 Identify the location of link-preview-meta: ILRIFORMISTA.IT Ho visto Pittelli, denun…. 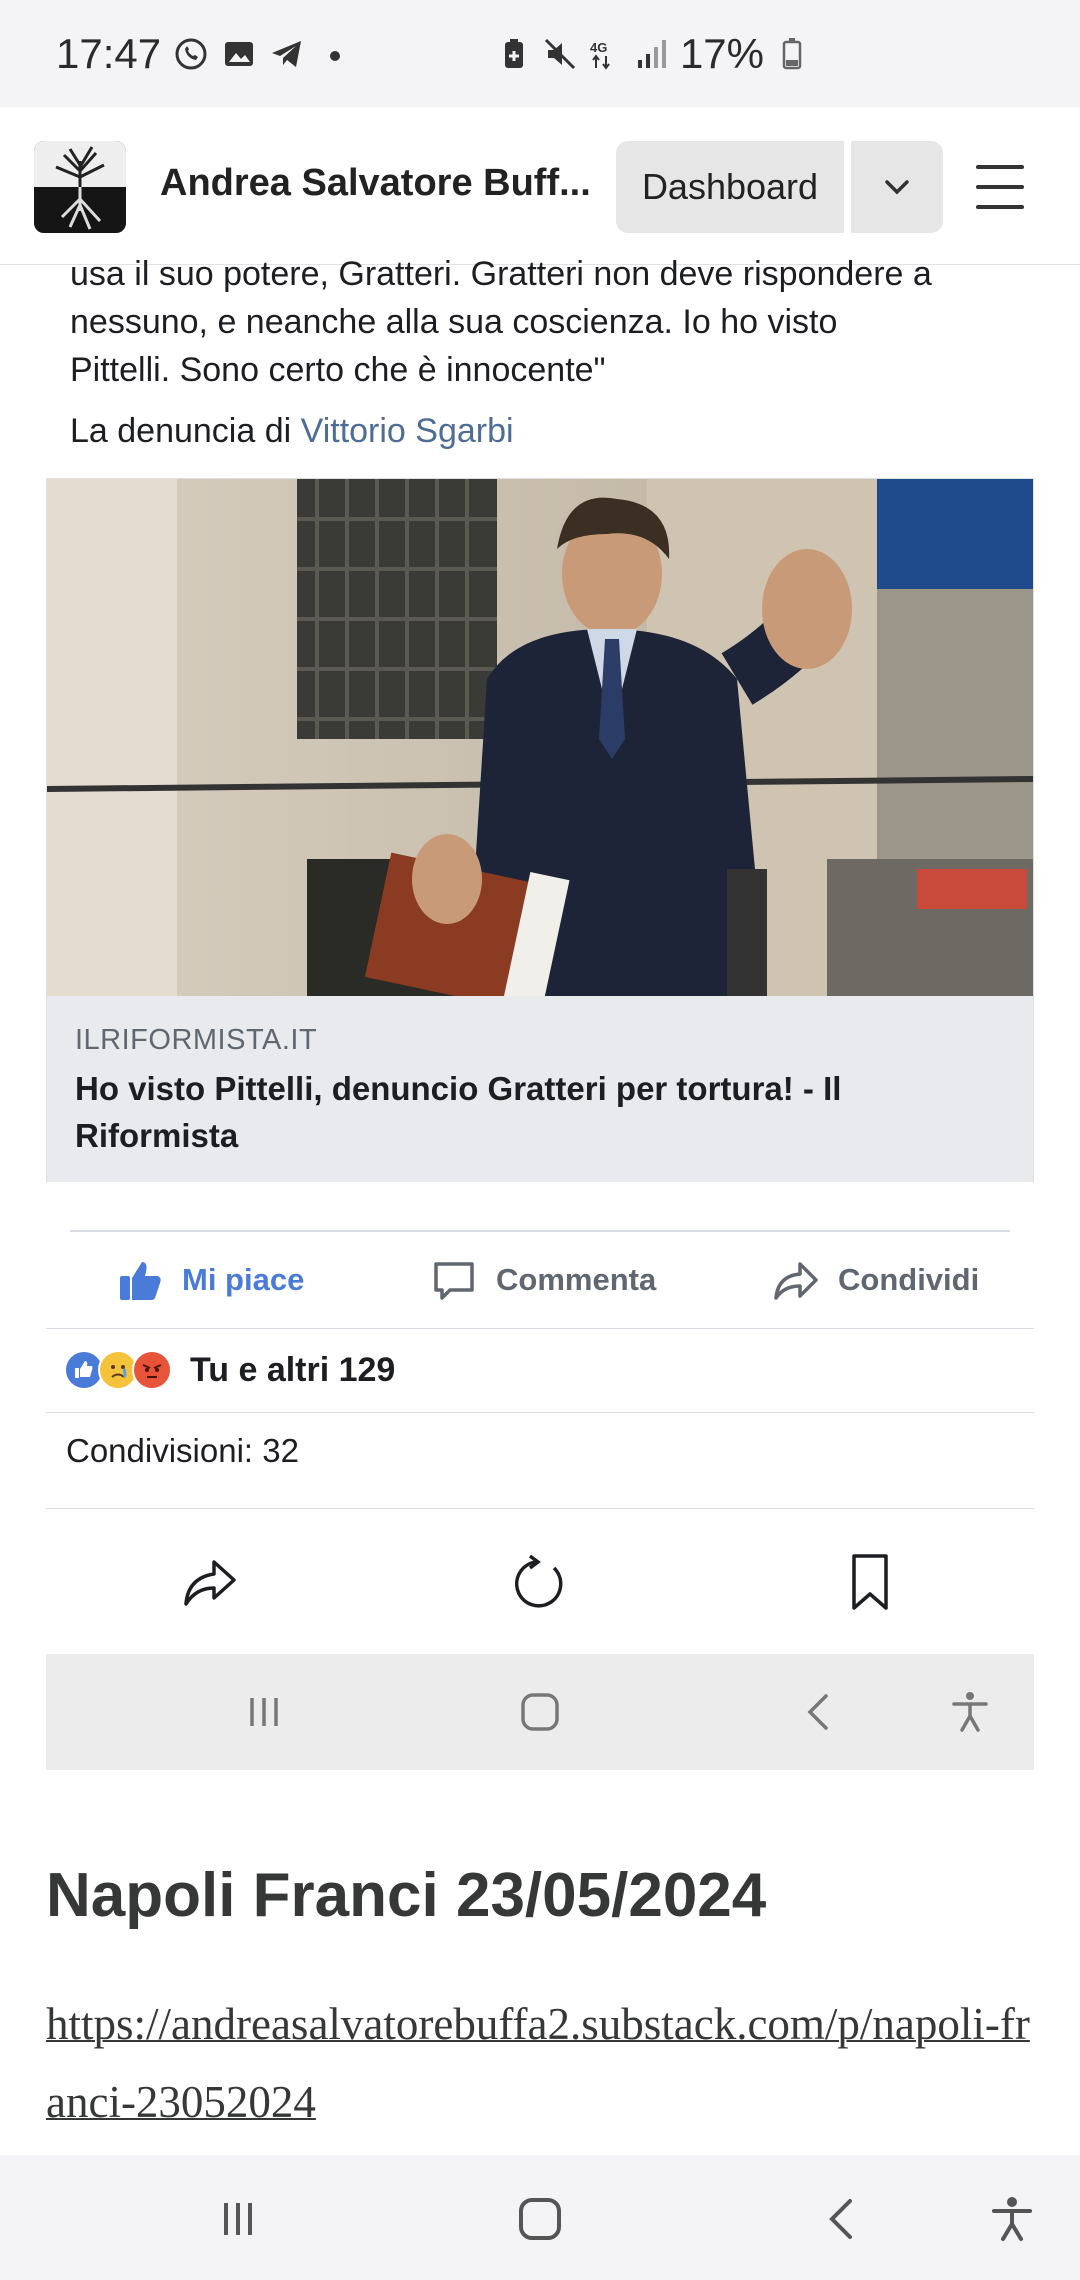
(540, 1089).